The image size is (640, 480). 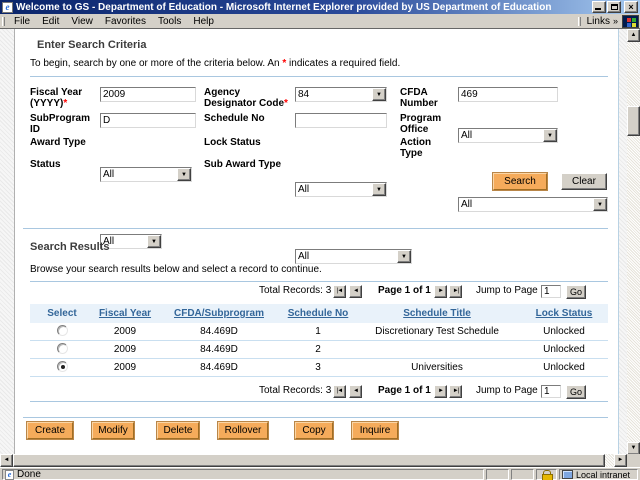 What do you see at coordinates (22, 21) in the screenshot?
I see `menu-file: File` at bounding box center [22, 21].